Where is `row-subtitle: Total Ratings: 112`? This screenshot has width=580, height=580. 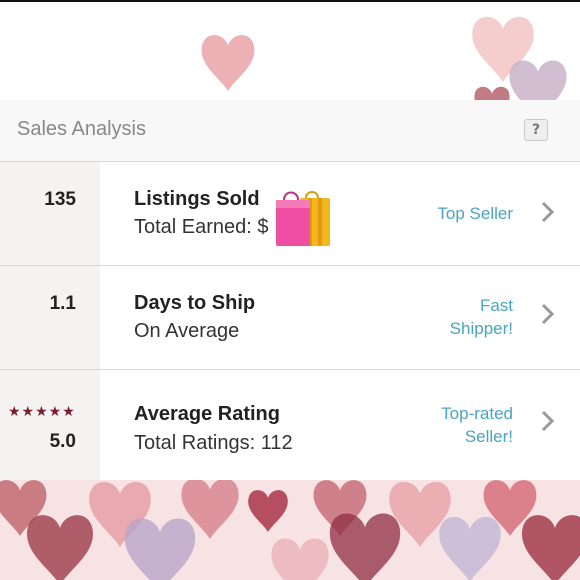 row-subtitle: Total Ratings: 112 is located at coordinates (213, 443).